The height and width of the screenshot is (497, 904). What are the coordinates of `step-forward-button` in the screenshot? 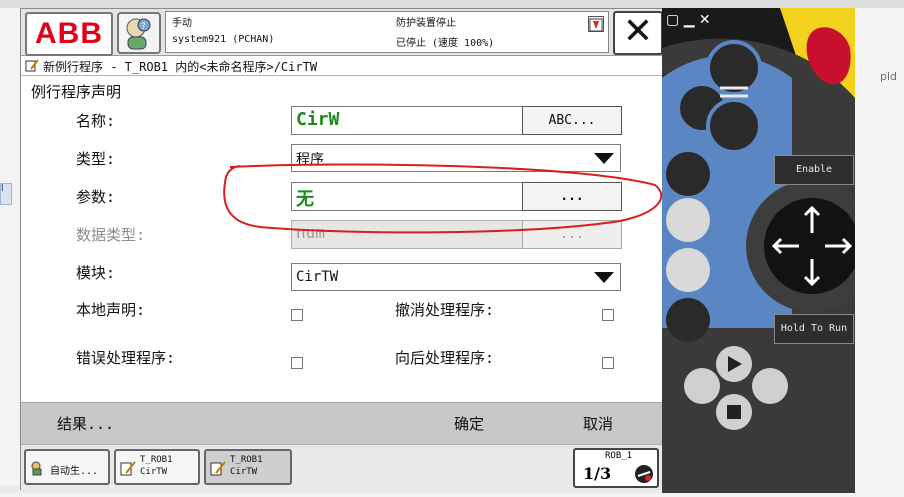 It's located at (770, 386).